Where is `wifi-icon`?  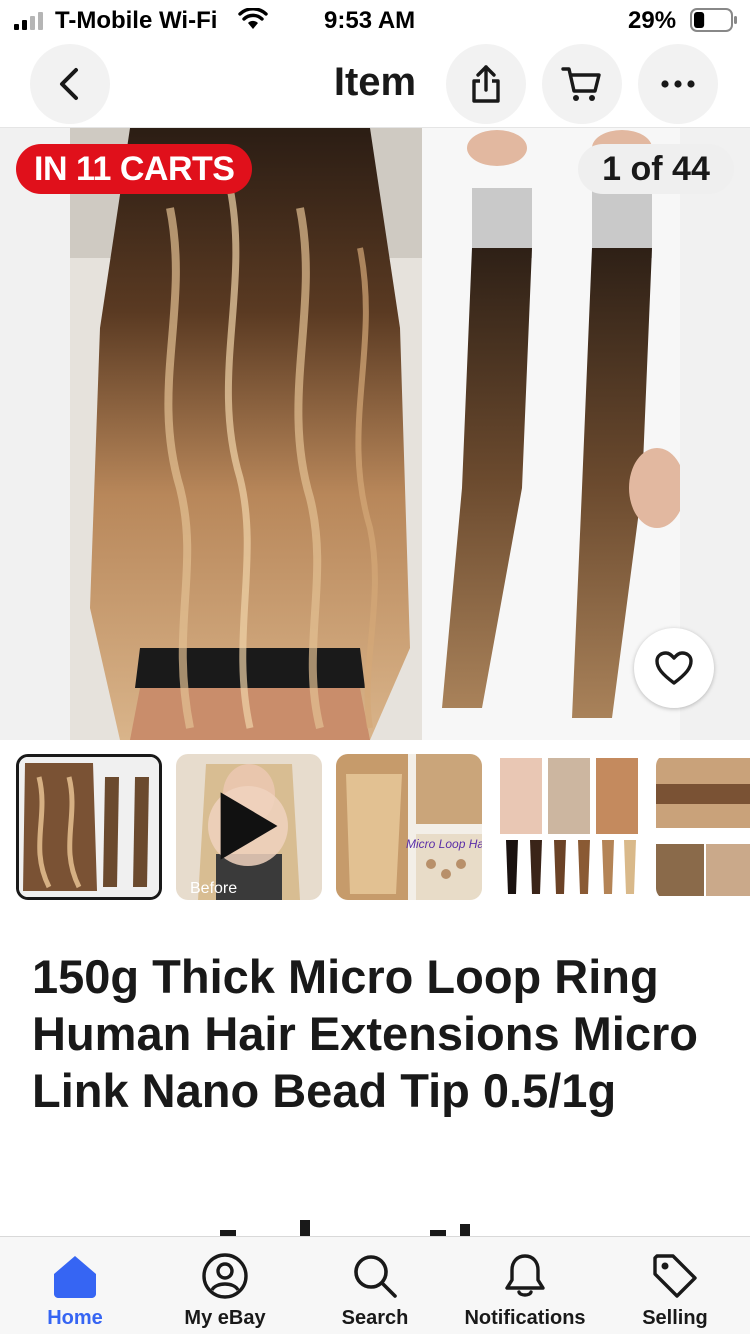 wifi-icon is located at coordinates (253, 18).